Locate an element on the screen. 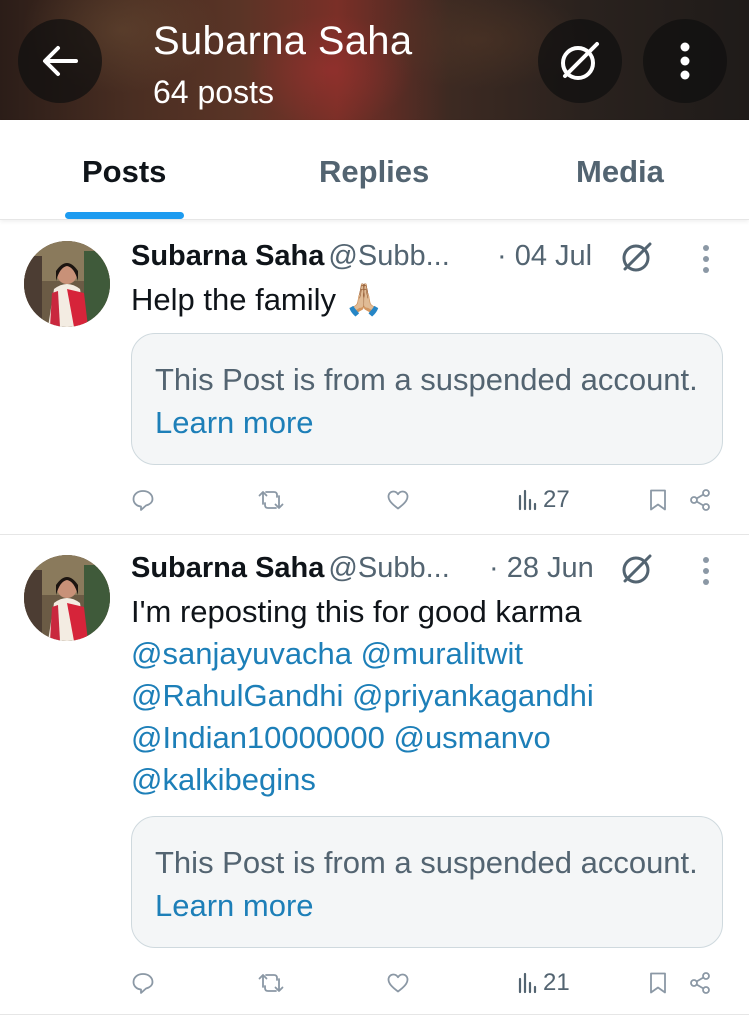 This screenshot has width=749, height=1024. mention-link: @Indian10000000 @usmanvo is located at coordinates (431, 738).